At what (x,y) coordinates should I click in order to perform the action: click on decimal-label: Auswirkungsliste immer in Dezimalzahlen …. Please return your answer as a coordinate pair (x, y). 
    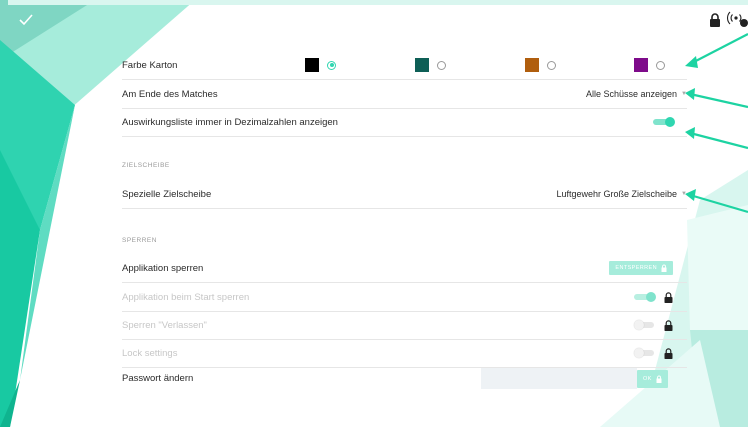
    Looking at the image, I should click on (230, 122).